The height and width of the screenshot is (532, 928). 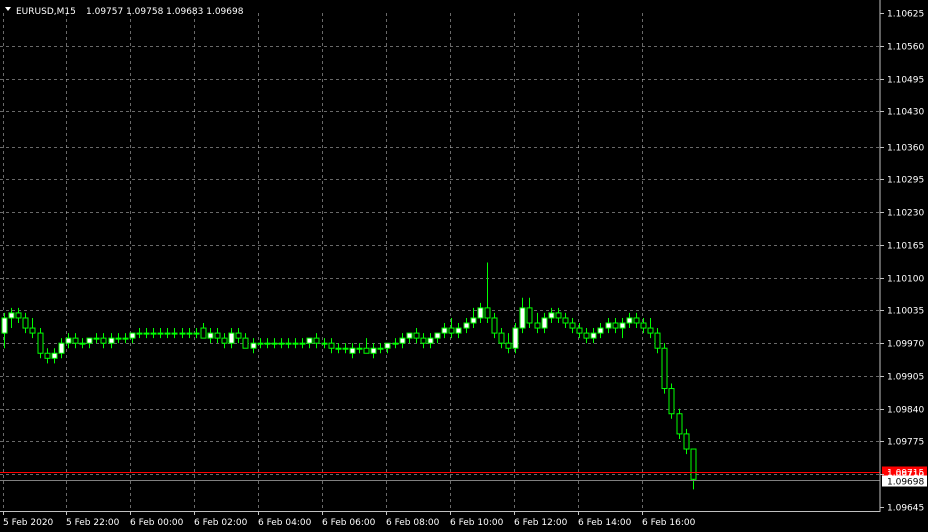 What do you see at coordinates (157, 523) in the screenshot?
I see `time-label: 6 Feb 00:00` at bounding box center [157, 523].